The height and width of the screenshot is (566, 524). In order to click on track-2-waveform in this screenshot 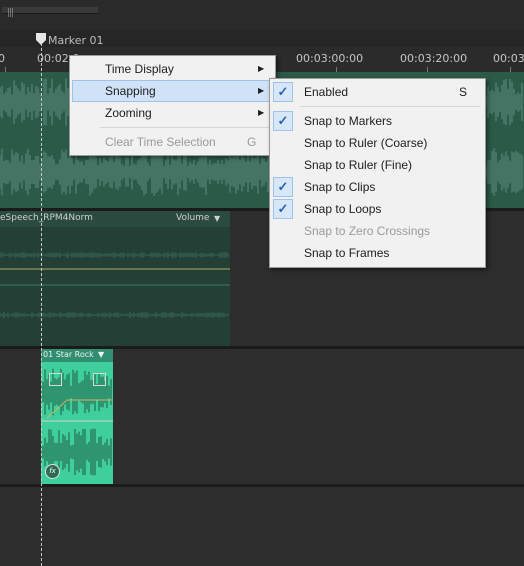, I will do `click(115, 285)`.